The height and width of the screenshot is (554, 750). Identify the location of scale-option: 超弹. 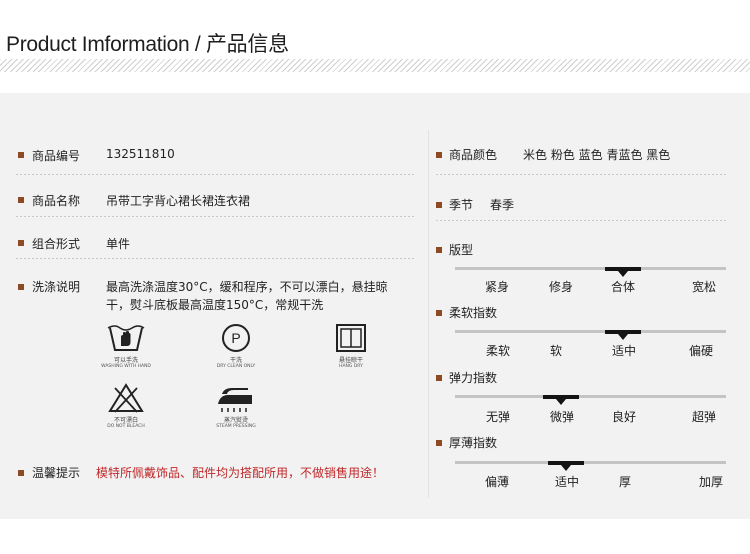
(704, 417).